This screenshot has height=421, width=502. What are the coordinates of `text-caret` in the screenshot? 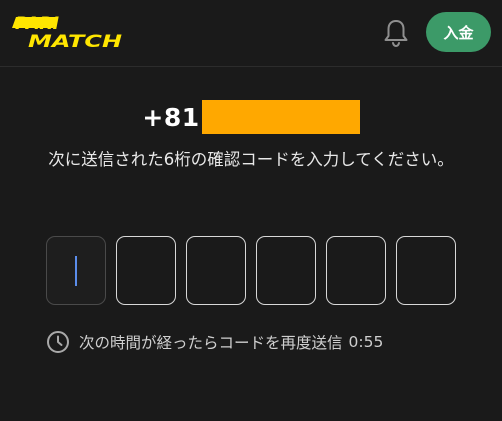 It's located at (76, 271).